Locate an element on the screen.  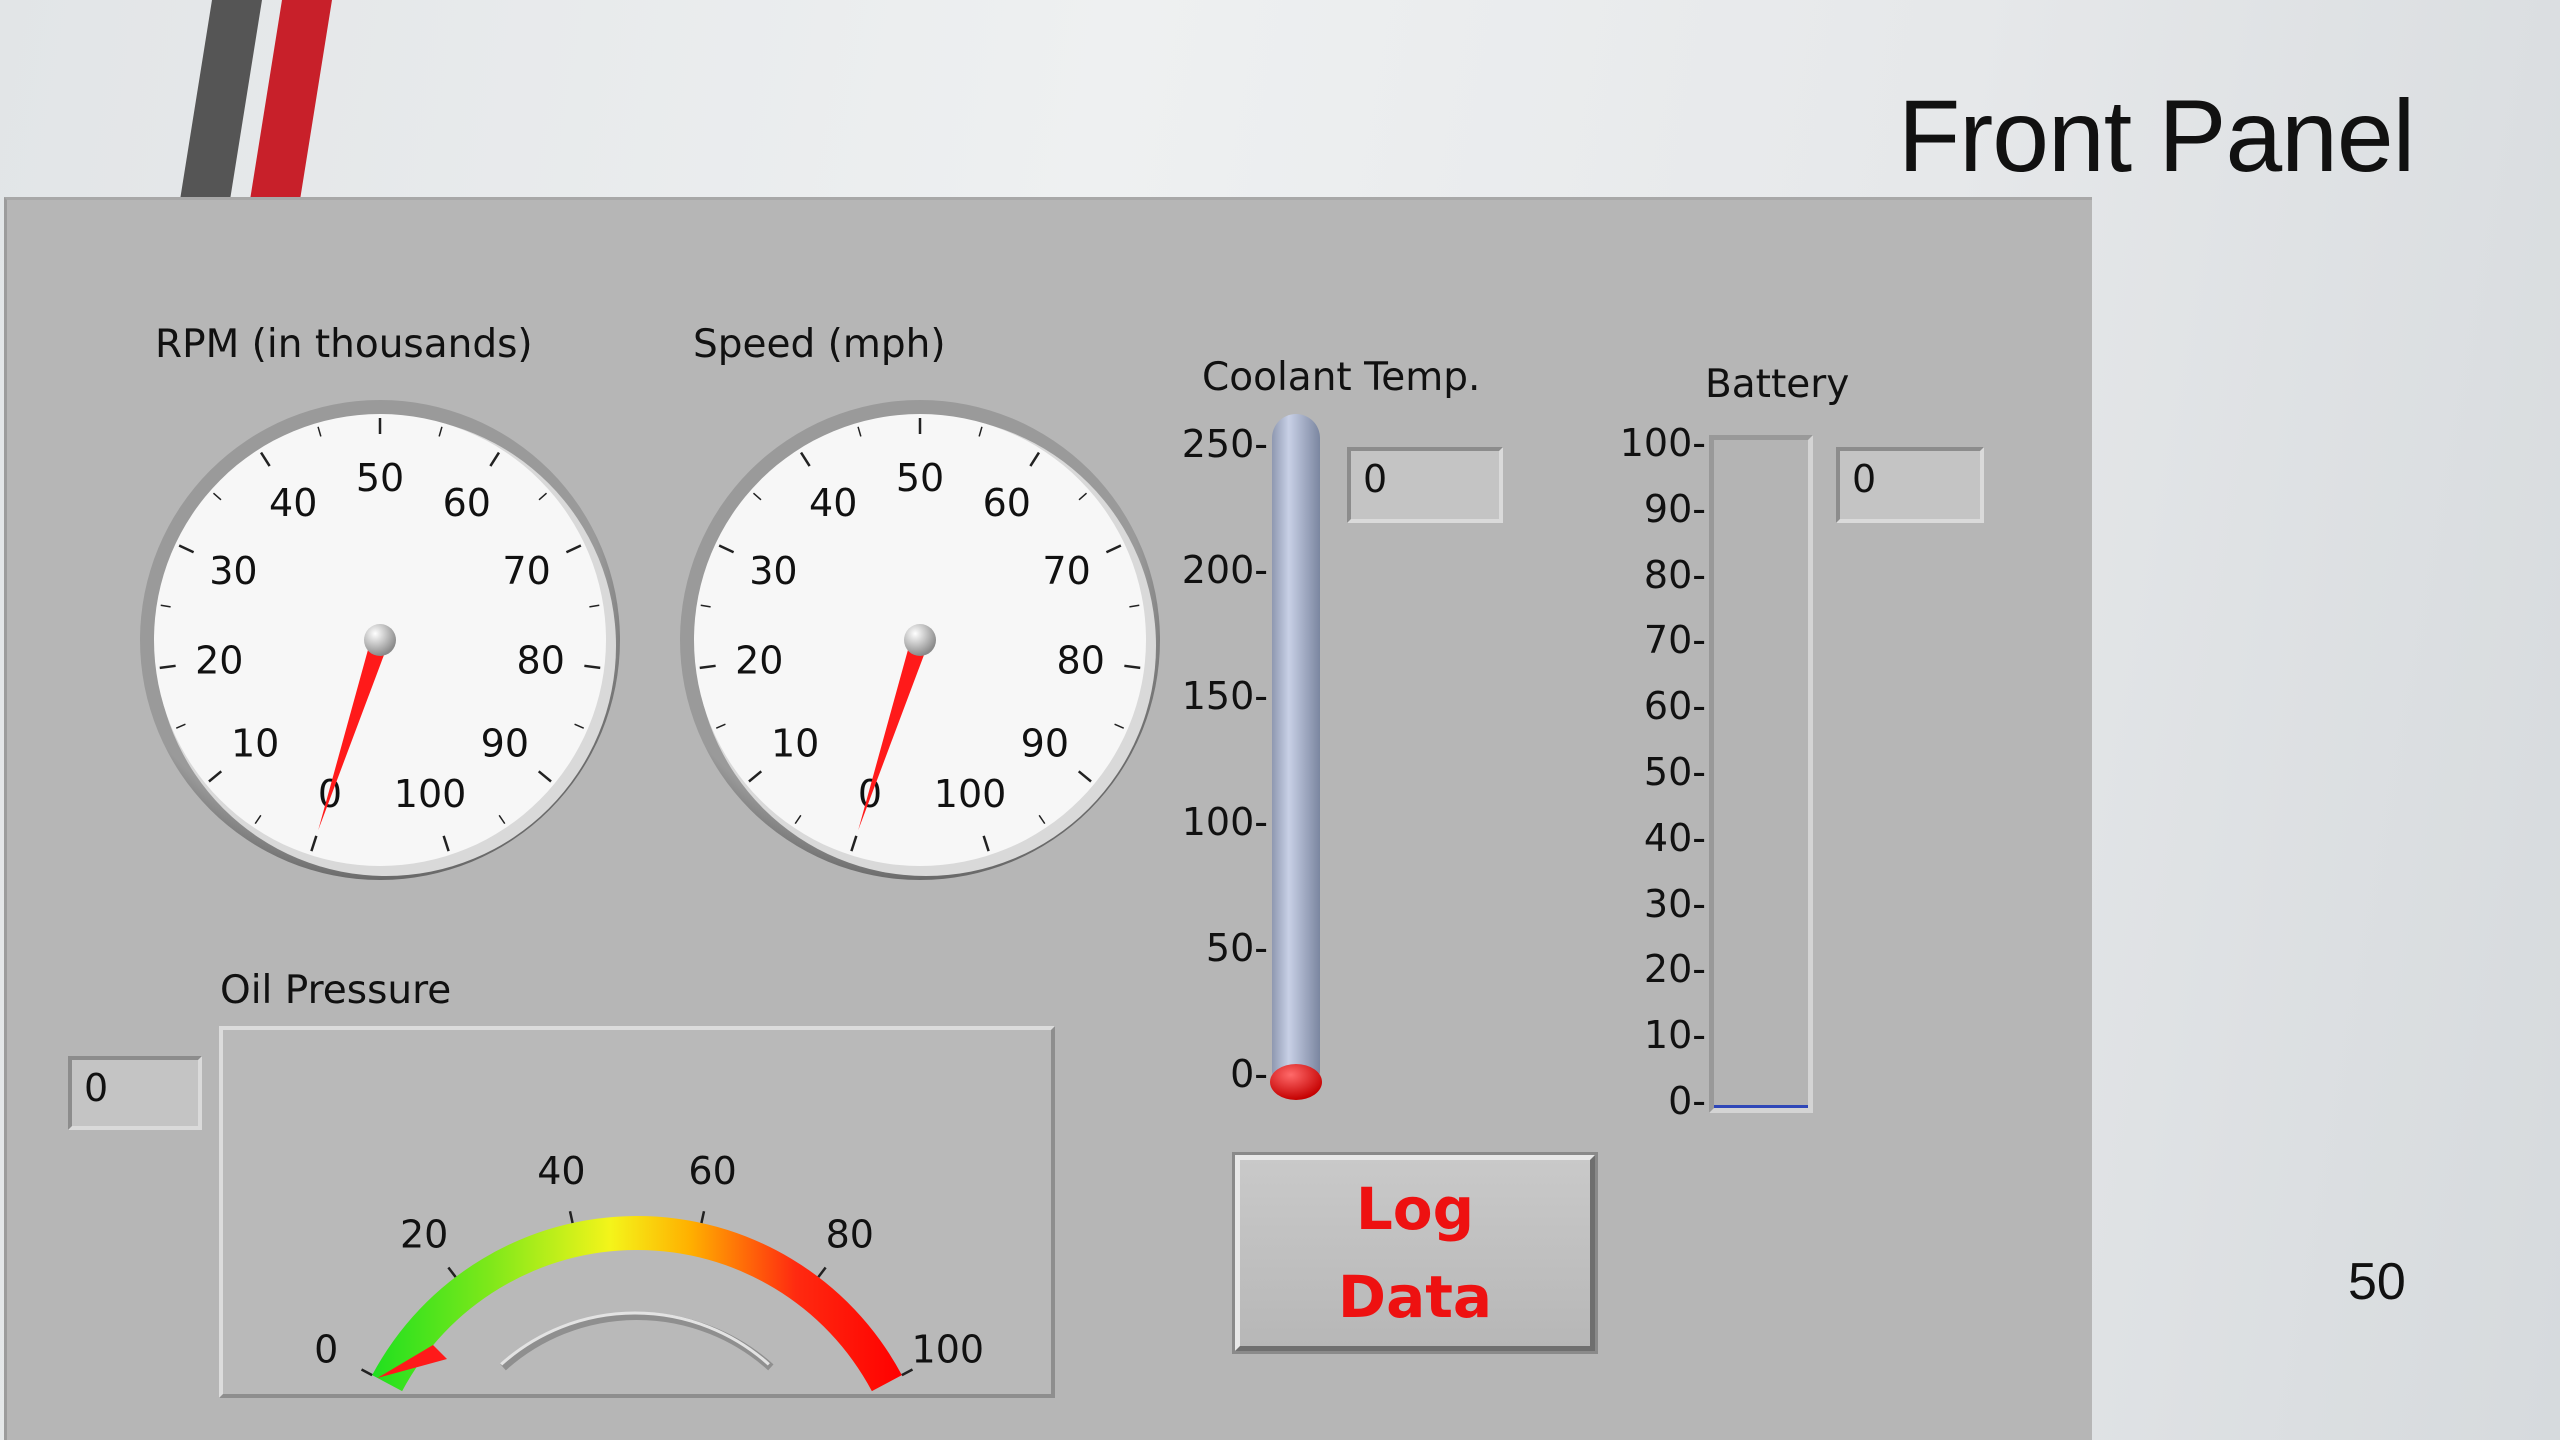
coolant-temp-scale-label: 0- is located at coordinates (1249, 1074).